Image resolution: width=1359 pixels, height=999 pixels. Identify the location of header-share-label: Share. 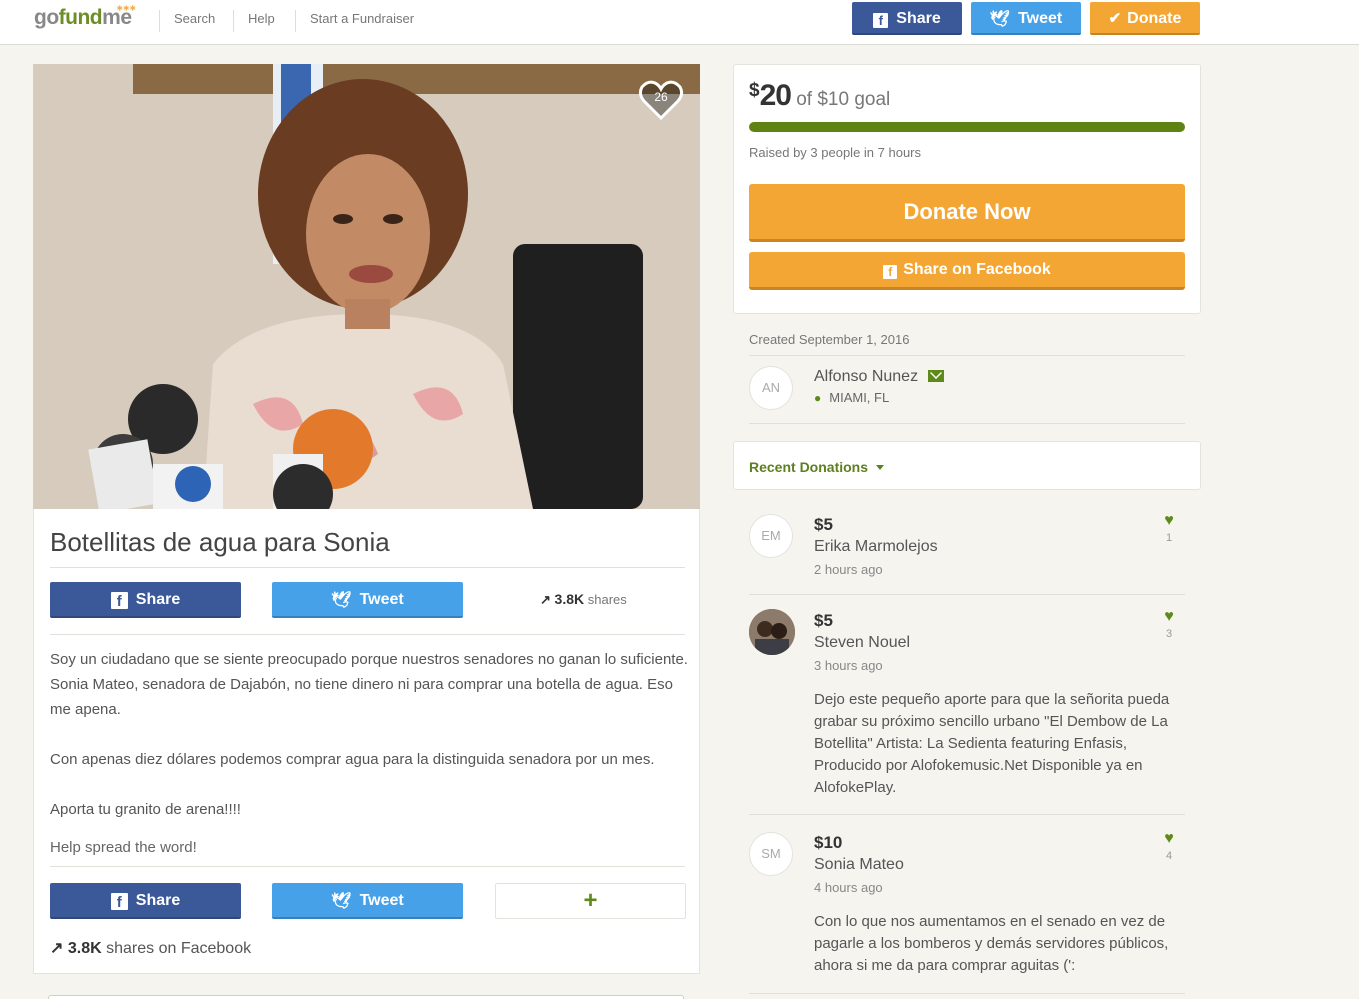
(918, 18).